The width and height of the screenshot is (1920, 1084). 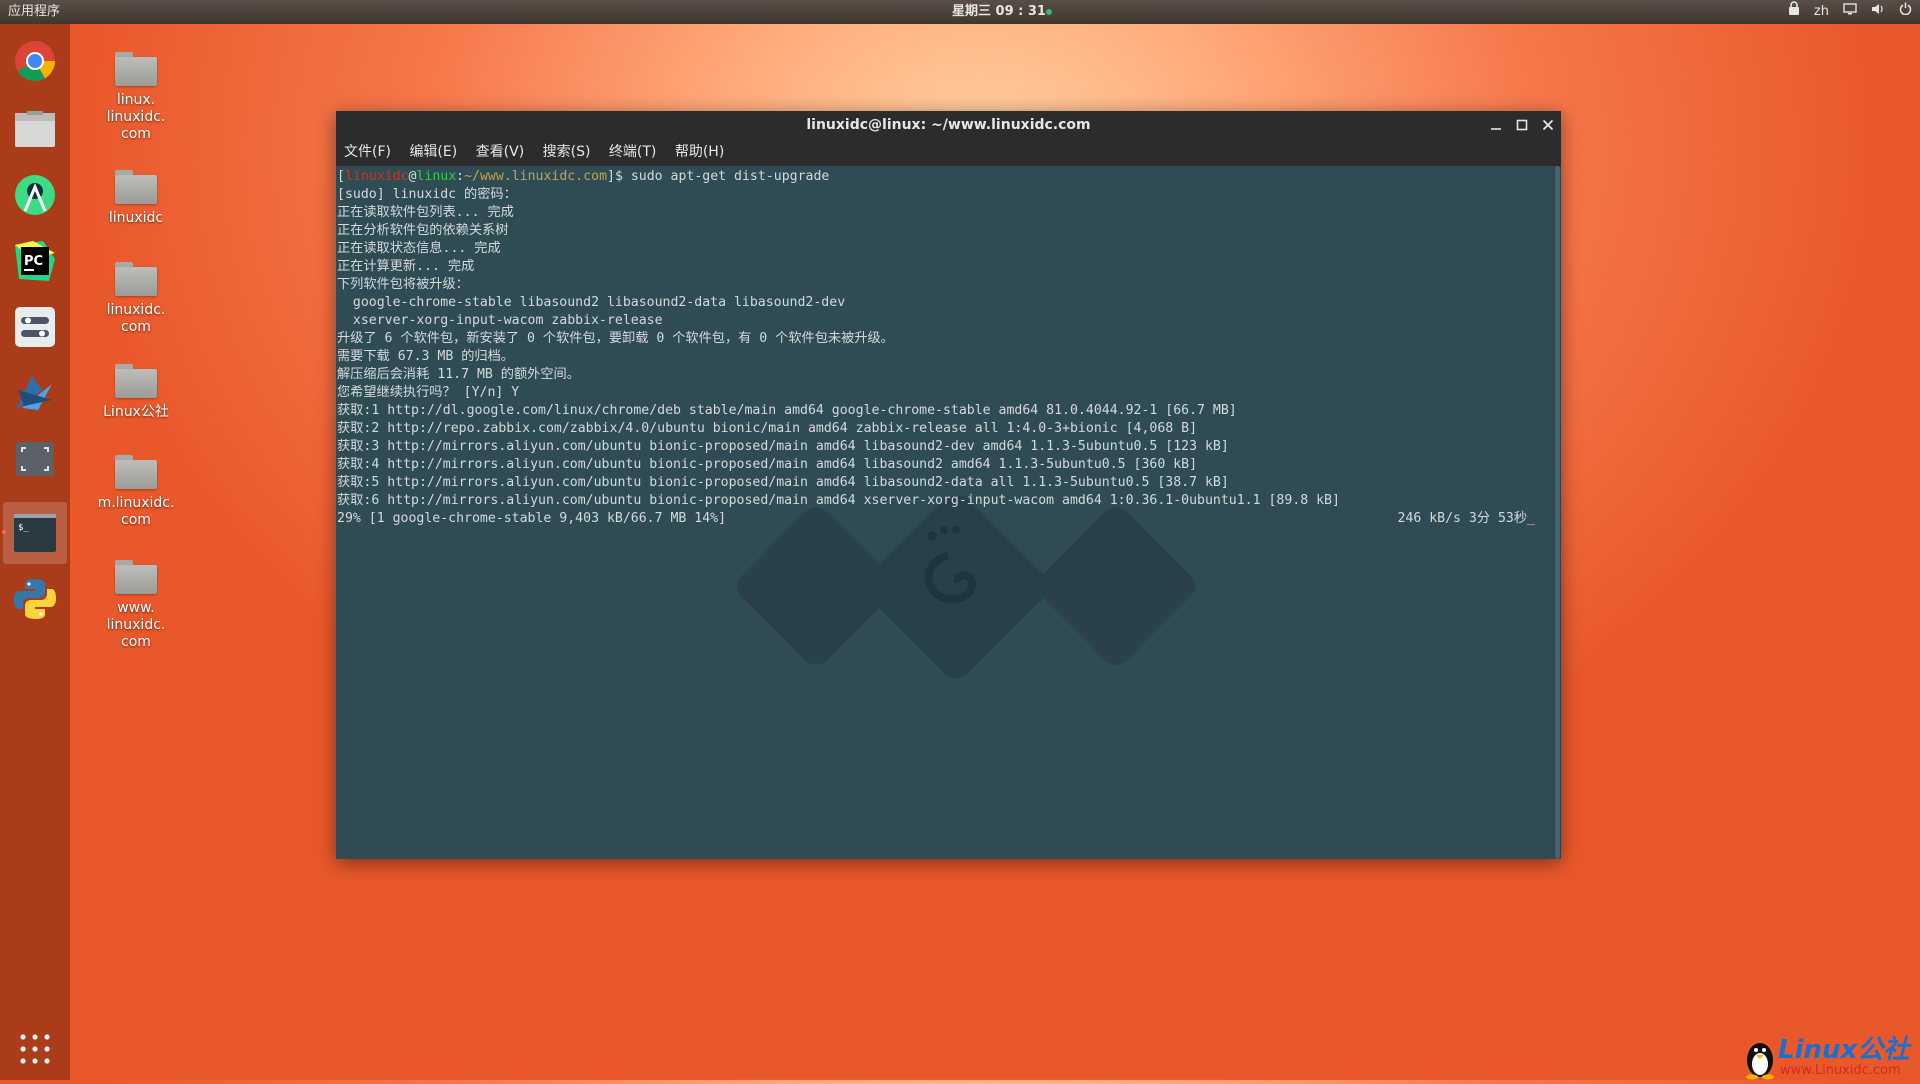 I want to click on desktop-folder-linux-gongshe: Linux公社, so click(x=136, y=392).